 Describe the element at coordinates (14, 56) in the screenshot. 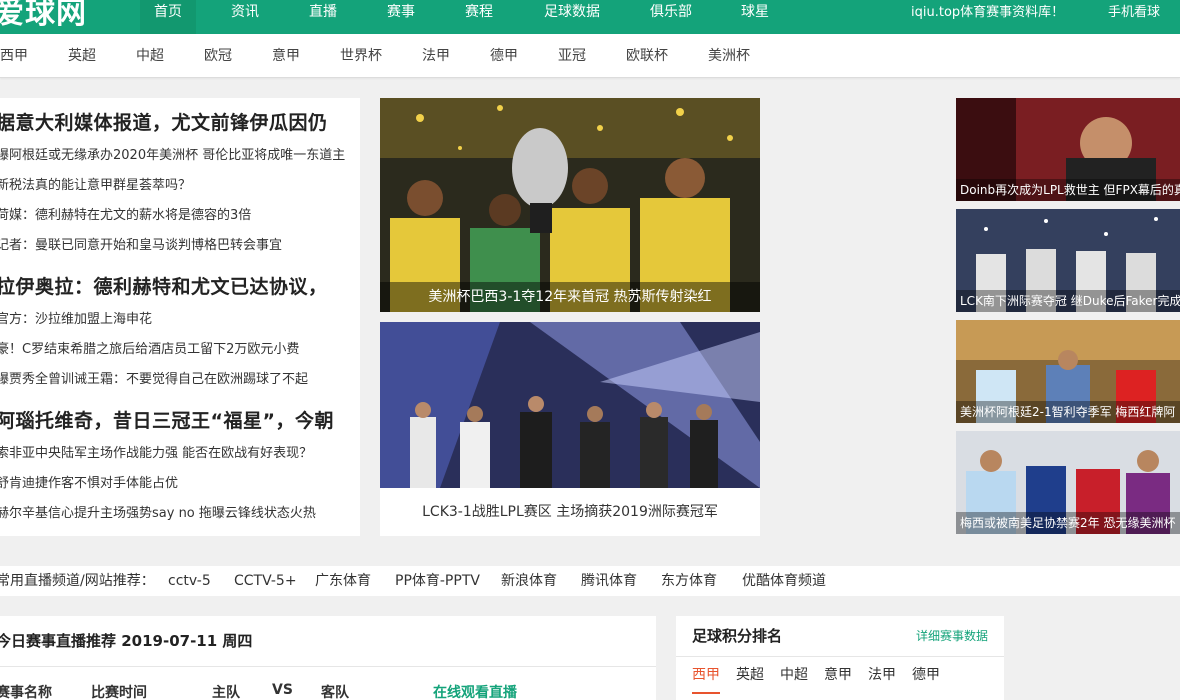

I see `league-laliga: 西甲` at that location.